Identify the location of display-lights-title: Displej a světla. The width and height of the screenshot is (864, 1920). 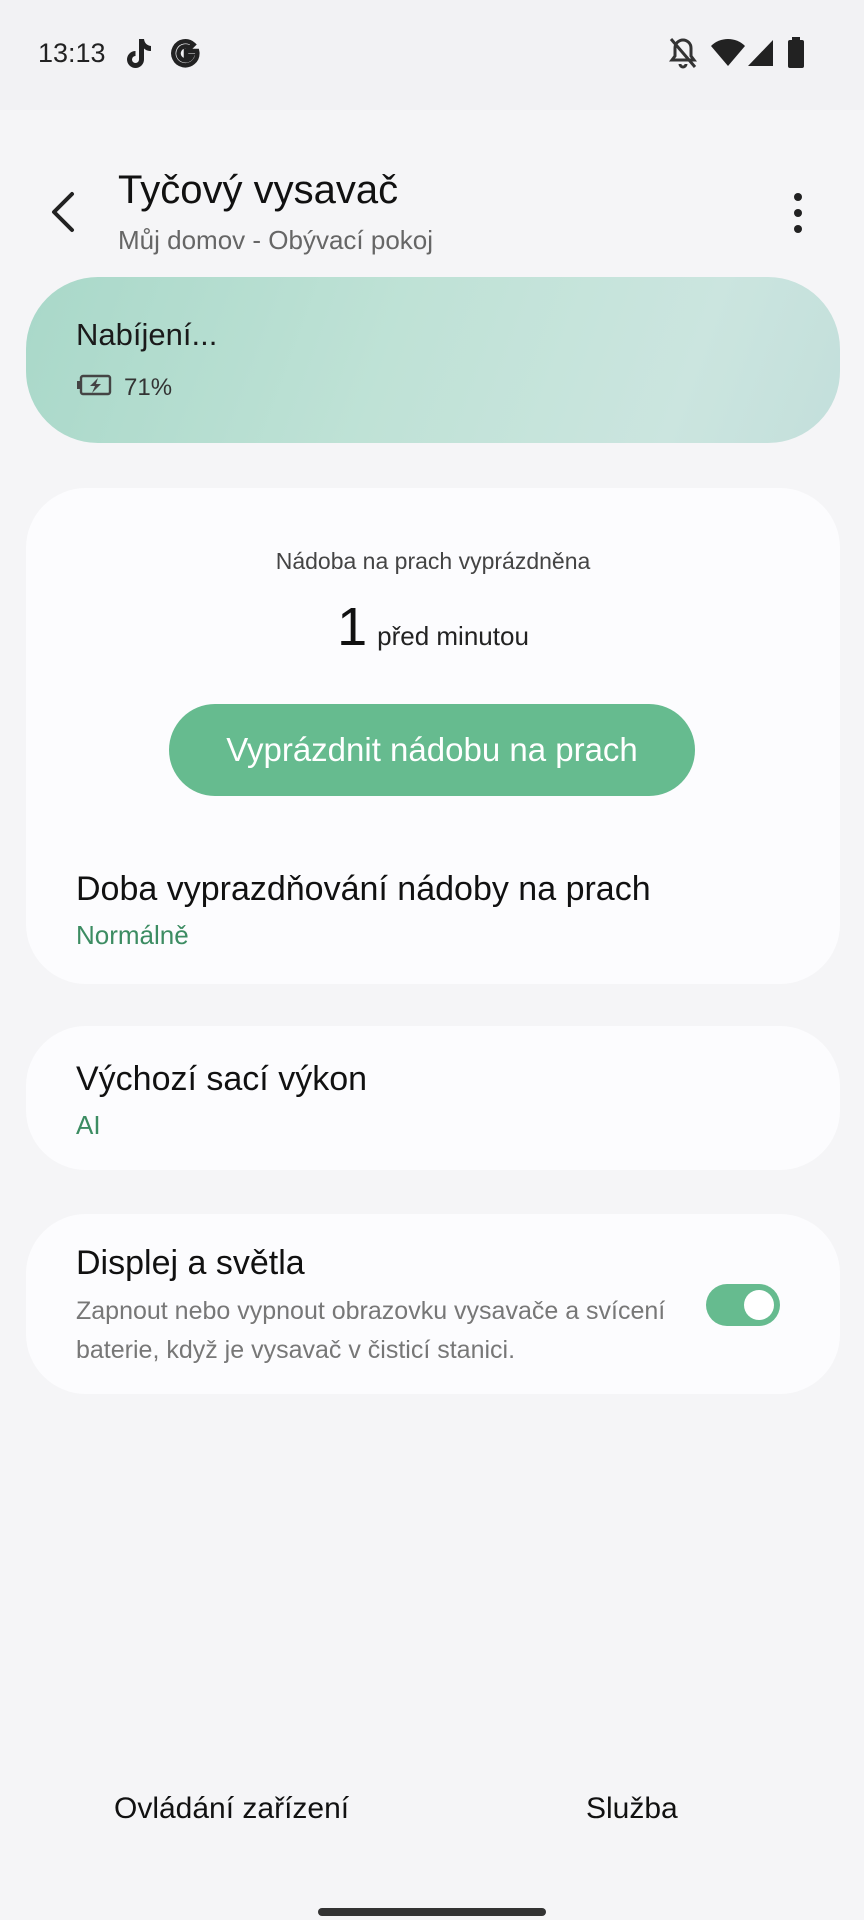
(190, 1263).